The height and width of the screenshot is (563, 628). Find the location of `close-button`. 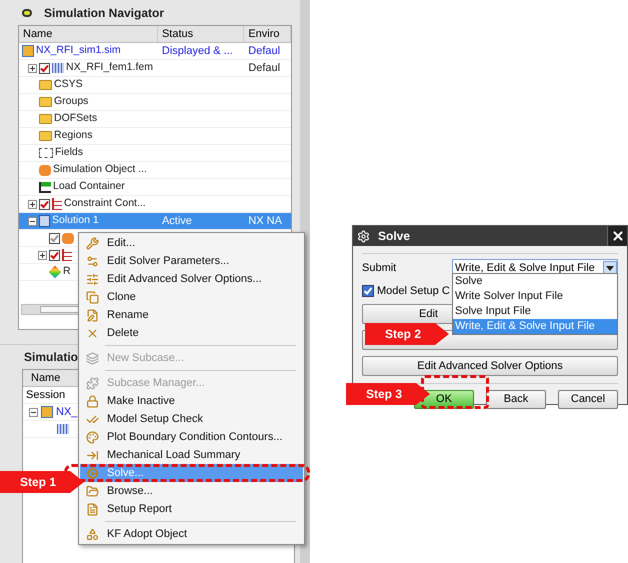

close-button is located at coordinates (617, 236).